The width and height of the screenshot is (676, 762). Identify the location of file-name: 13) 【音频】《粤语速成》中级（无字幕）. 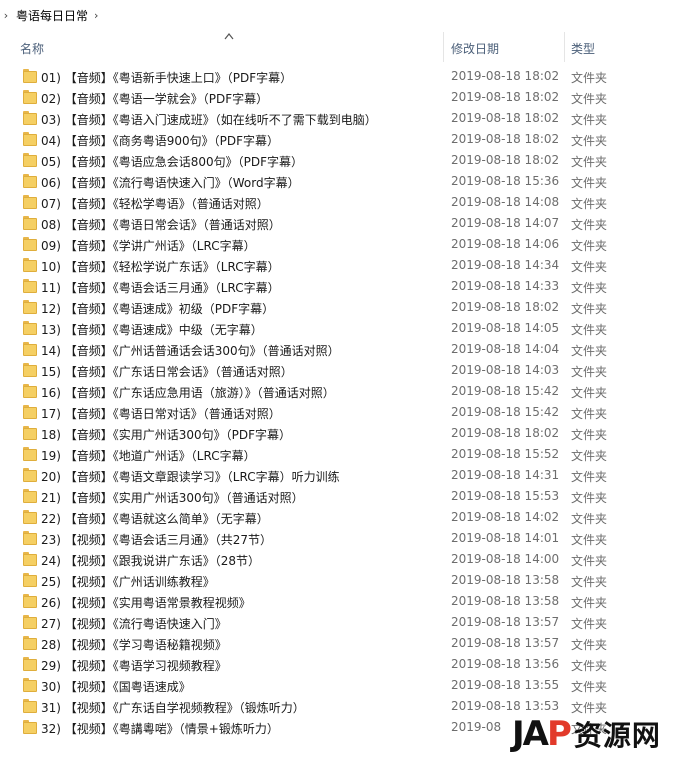
(152, 330).